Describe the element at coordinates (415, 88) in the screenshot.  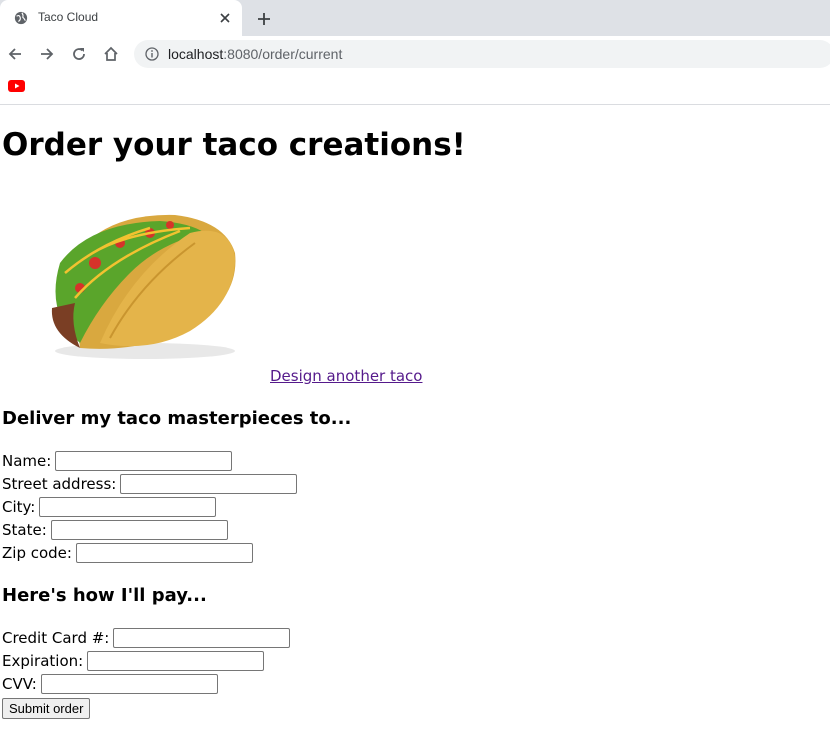
I see `bookmarks-bar` at that location.